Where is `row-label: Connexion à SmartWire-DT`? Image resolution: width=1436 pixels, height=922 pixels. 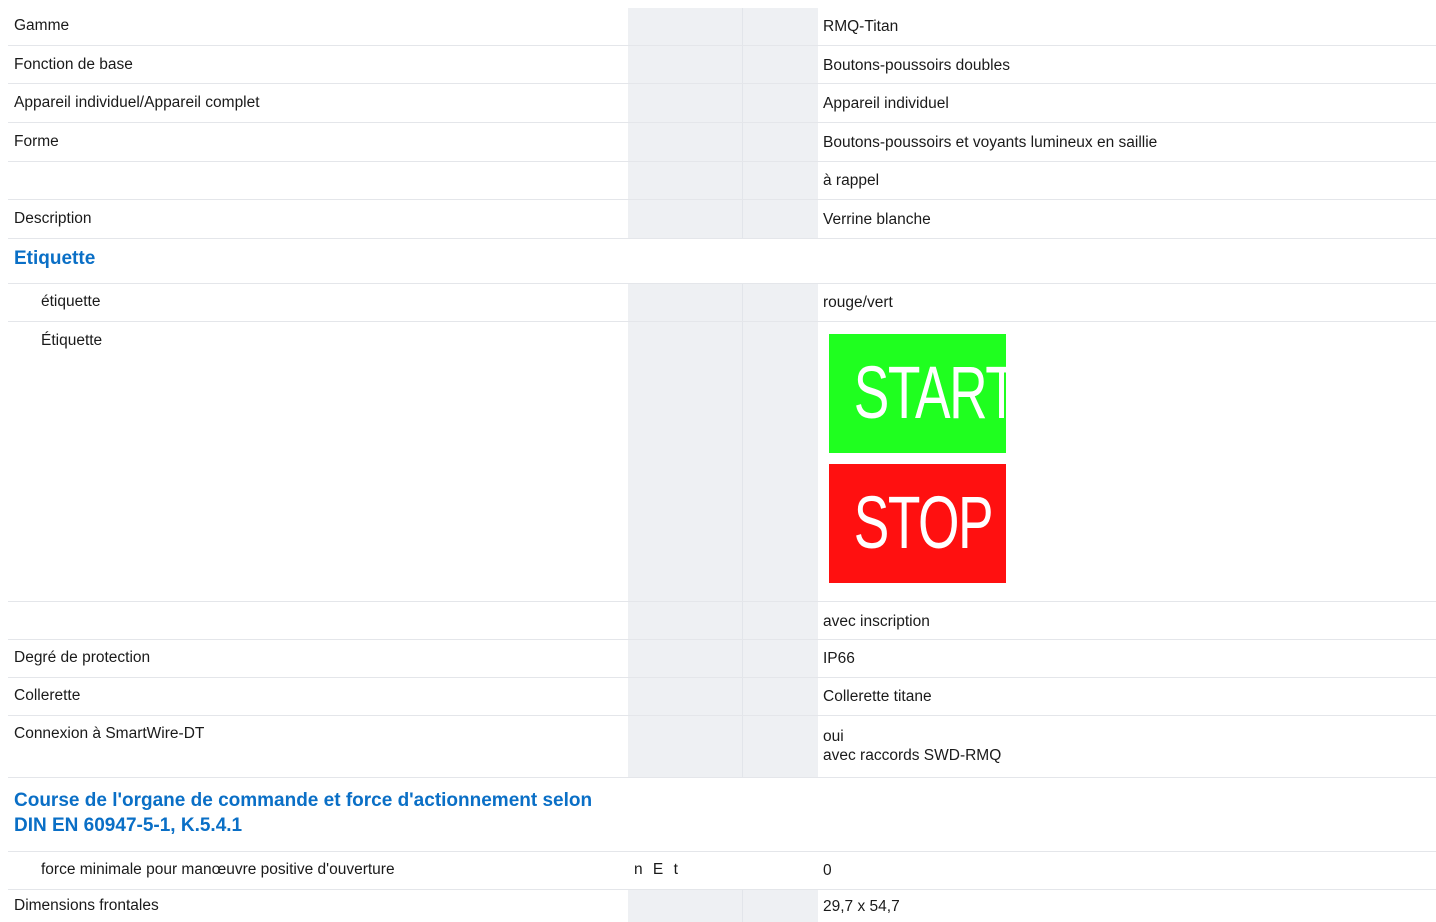
row-label: Connexion à SmartWire-DT is located at coordinates (109, 733).